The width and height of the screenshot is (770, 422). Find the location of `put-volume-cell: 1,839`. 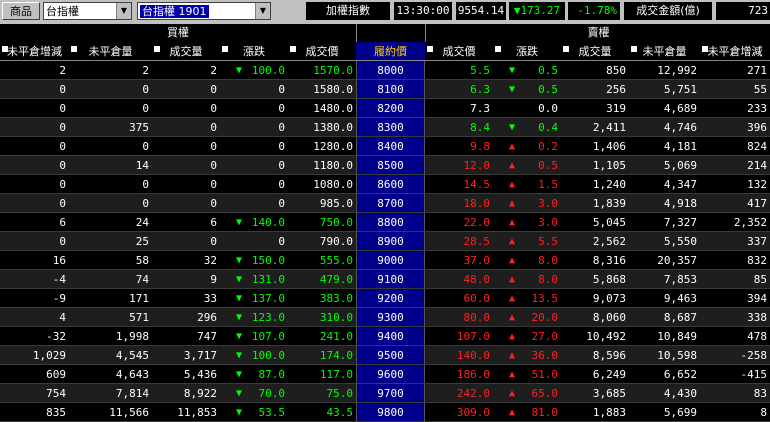

put-volume-cell: 1,839 is located at coordinates (595, 203).